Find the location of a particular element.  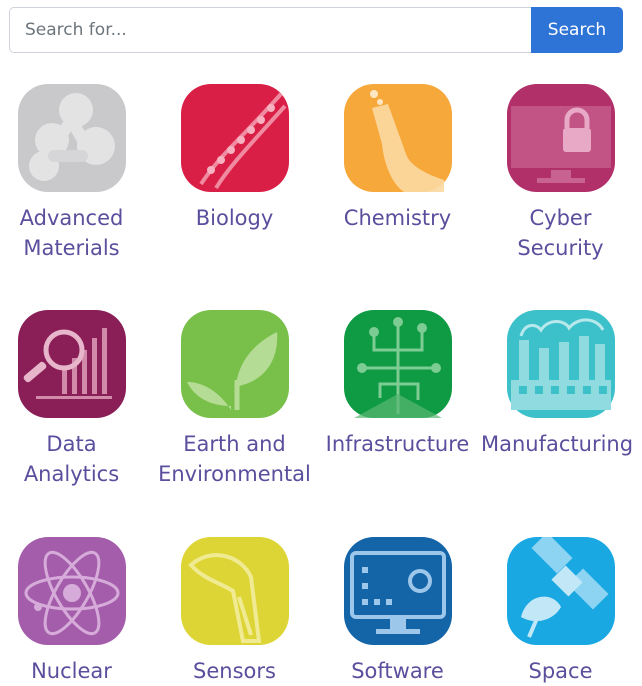

factory-icon is located at coordinates (560, 364).